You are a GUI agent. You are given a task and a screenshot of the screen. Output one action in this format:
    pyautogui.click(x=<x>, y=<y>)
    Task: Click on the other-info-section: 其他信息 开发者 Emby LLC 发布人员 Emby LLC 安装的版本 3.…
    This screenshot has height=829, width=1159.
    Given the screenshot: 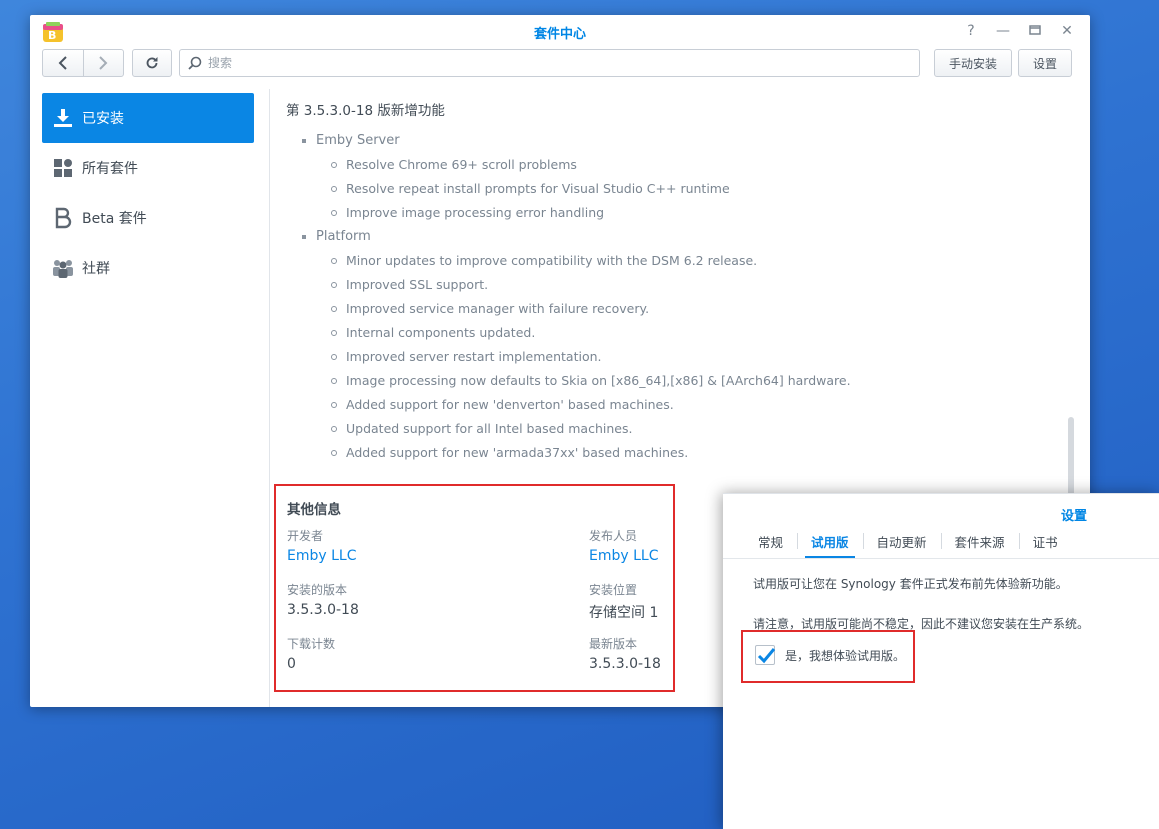 What is the action you would take?
    pyautogui.click(x=474, y=588)
    